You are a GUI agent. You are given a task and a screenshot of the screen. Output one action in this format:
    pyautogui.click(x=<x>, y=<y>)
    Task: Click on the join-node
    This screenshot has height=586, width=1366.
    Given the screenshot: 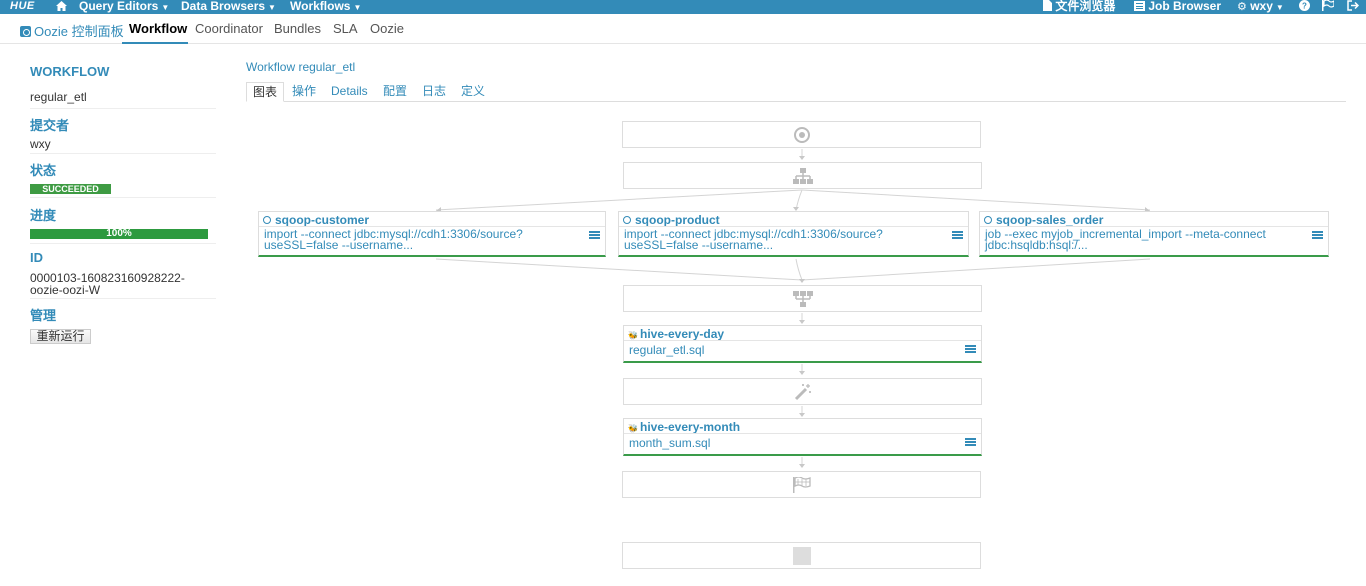 What is the action you would take?
    pyautogui.click(x=802, y=298)
    